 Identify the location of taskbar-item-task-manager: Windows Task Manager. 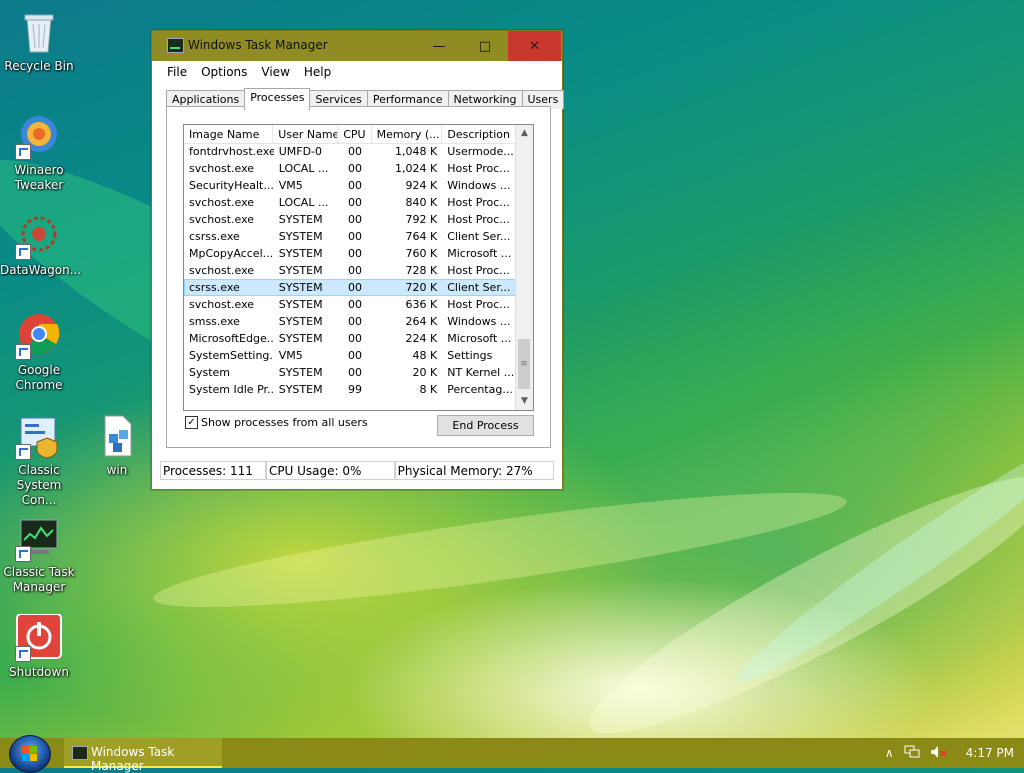
(143, 755).